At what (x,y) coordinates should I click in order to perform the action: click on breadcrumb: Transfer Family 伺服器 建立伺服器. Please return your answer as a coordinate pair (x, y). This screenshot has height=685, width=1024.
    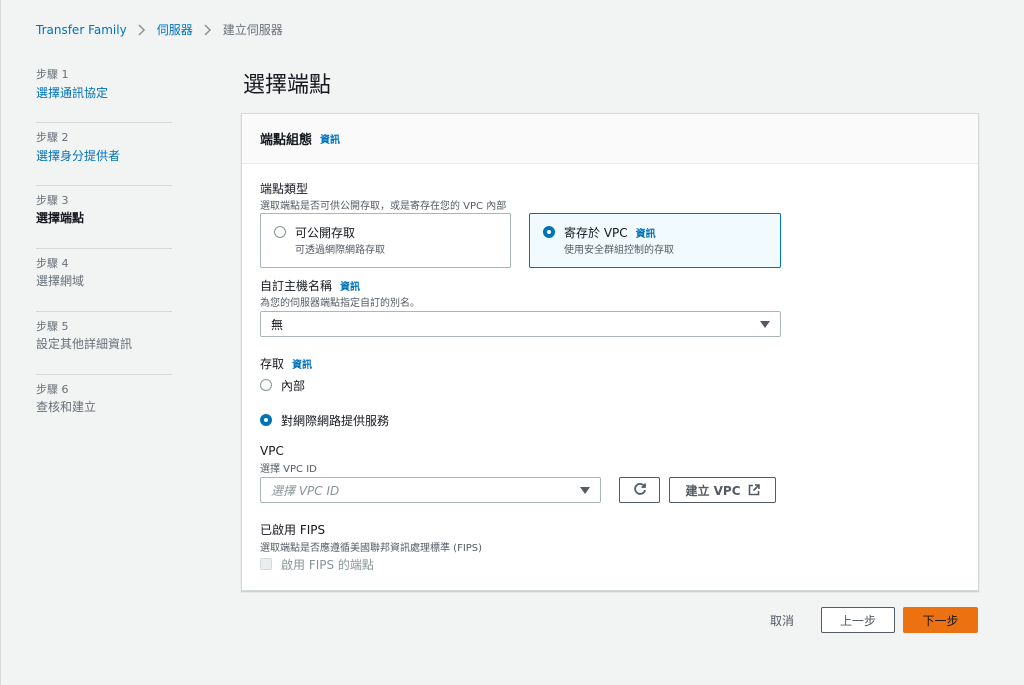
    Looking at the image, I should click on (159, 29).